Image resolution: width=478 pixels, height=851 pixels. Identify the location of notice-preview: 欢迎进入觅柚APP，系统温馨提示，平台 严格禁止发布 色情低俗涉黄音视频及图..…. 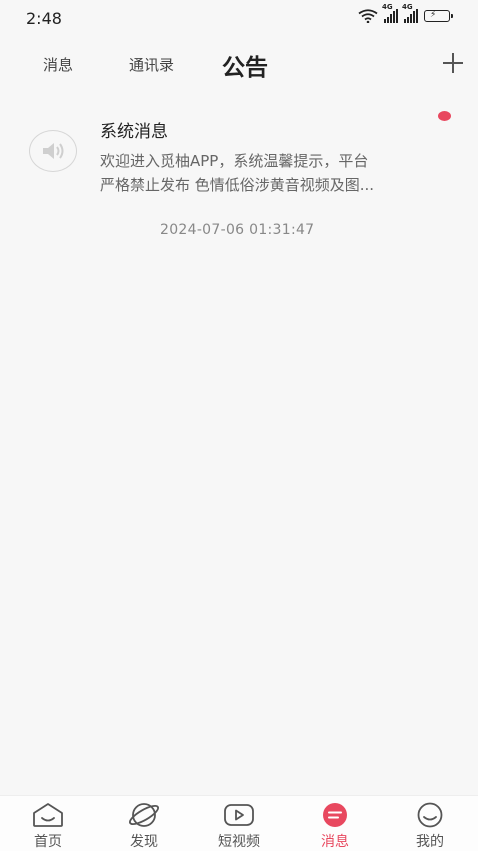
(273, 173).